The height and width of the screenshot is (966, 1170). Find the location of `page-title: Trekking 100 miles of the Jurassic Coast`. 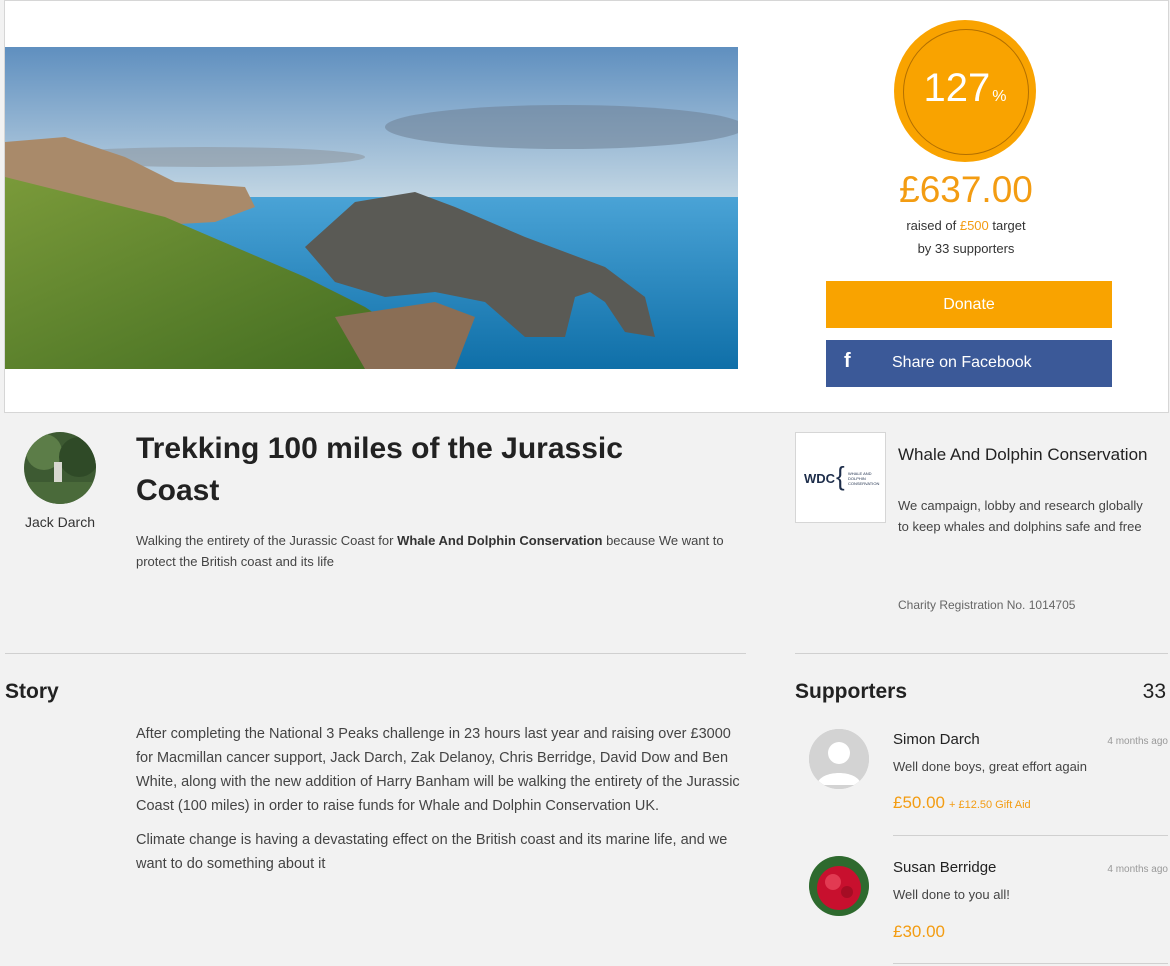

page-title: Trekking 100 miles of the Jurassic Coast is located at coordinates (379, 469).